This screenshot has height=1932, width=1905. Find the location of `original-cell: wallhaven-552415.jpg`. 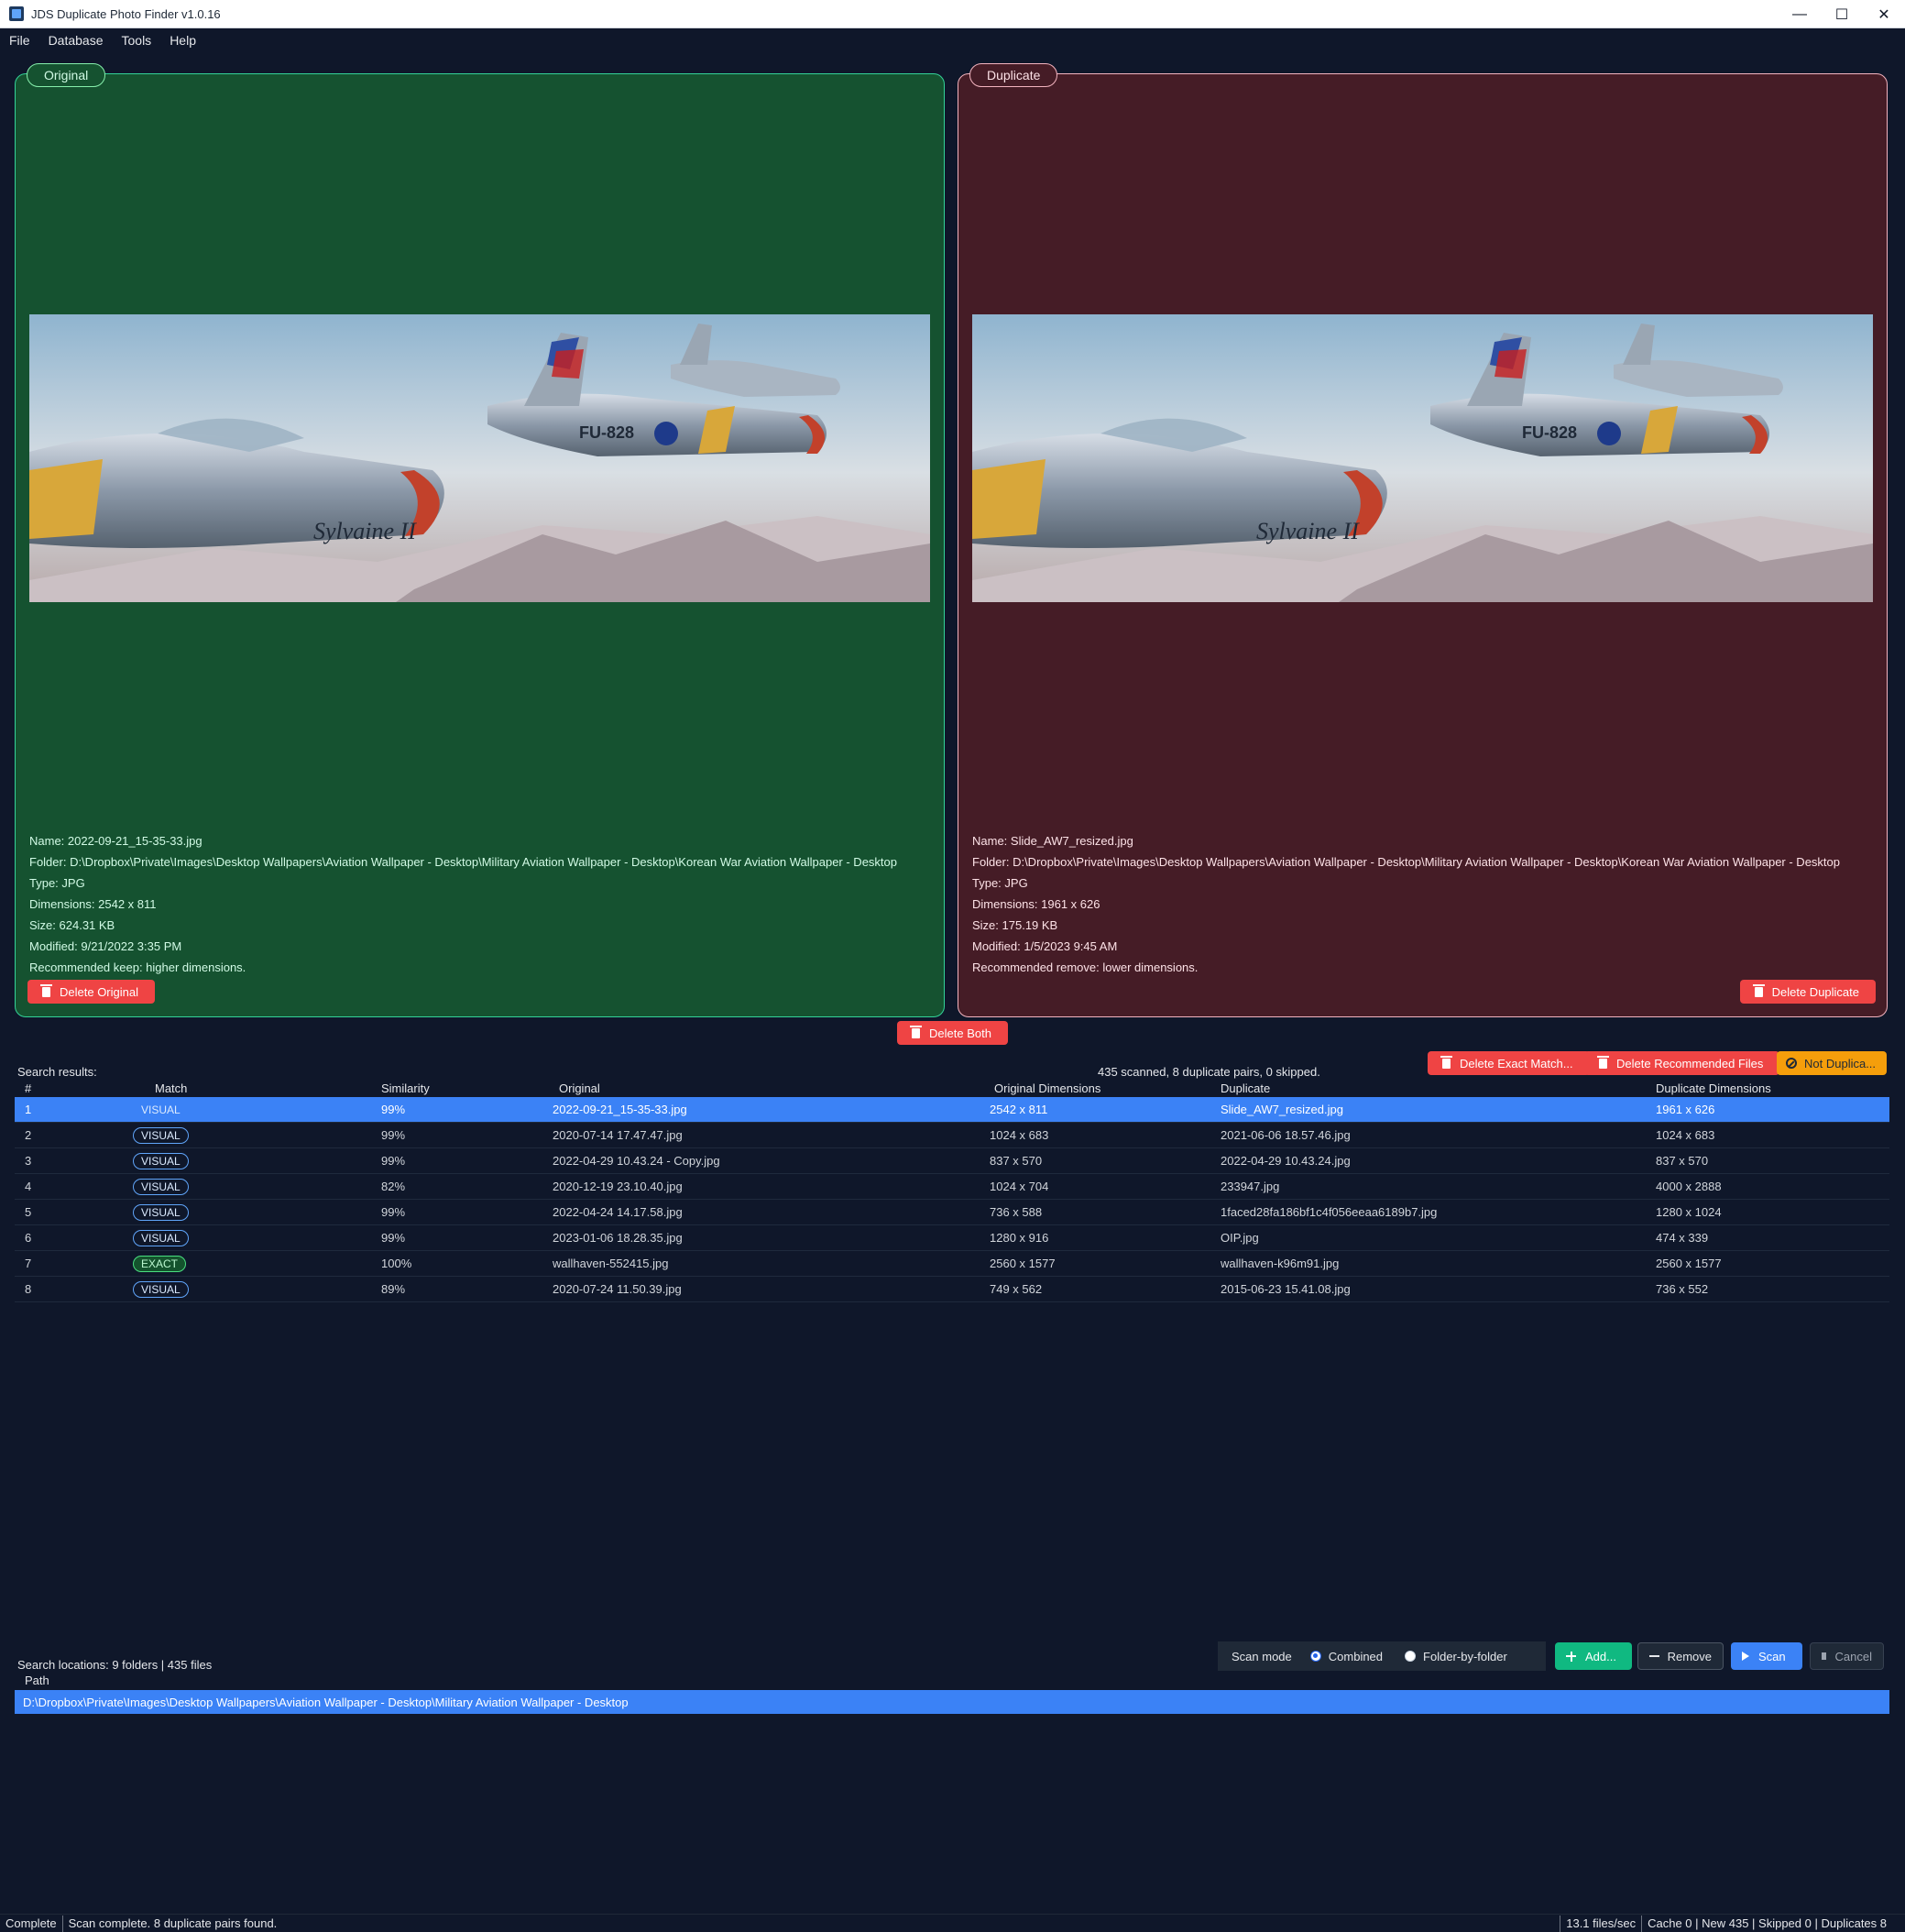

original-cell: wallhaven-552415.jpg is located at coordinates (611, 1263).